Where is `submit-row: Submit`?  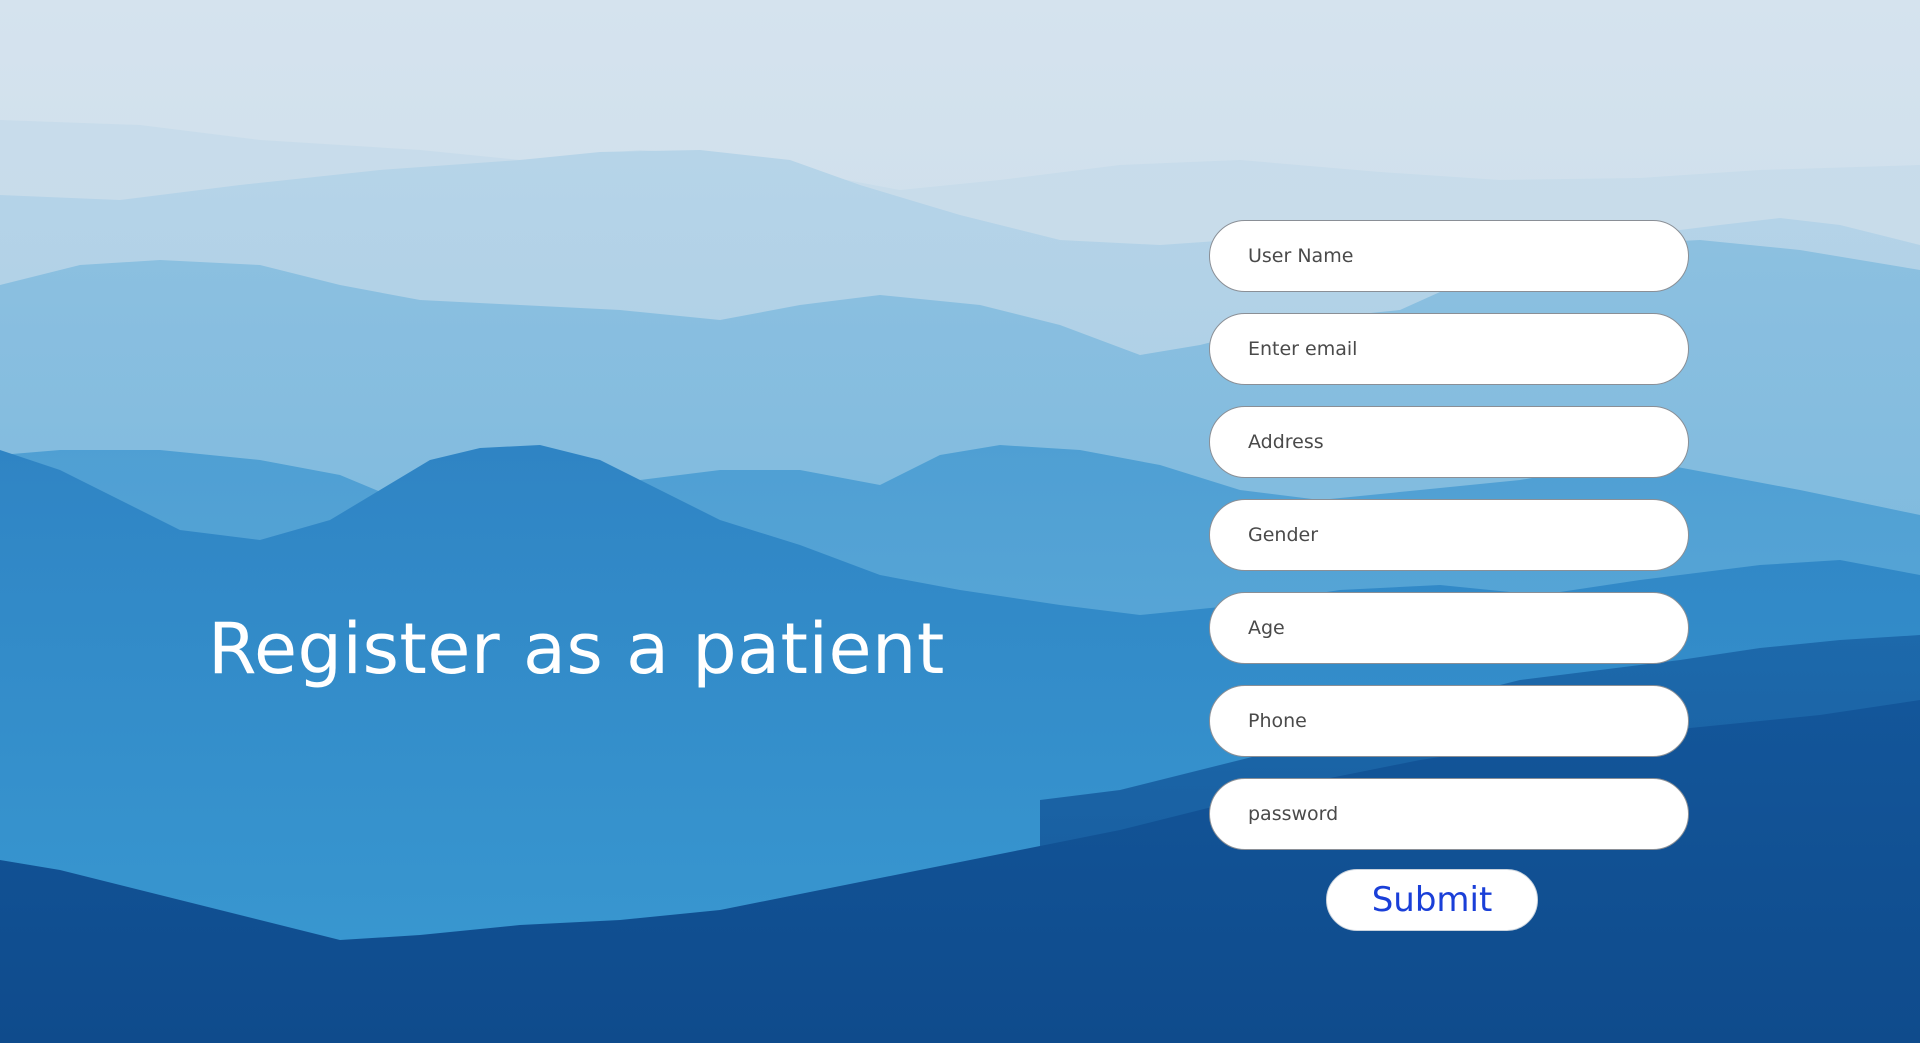
submit-row: Submit is located at coordinates (1449, 900).